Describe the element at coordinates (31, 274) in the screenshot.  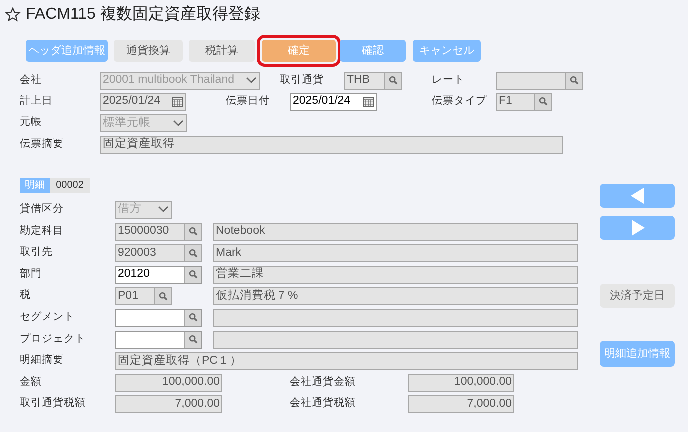
I see `field-label: 部門` at that location.